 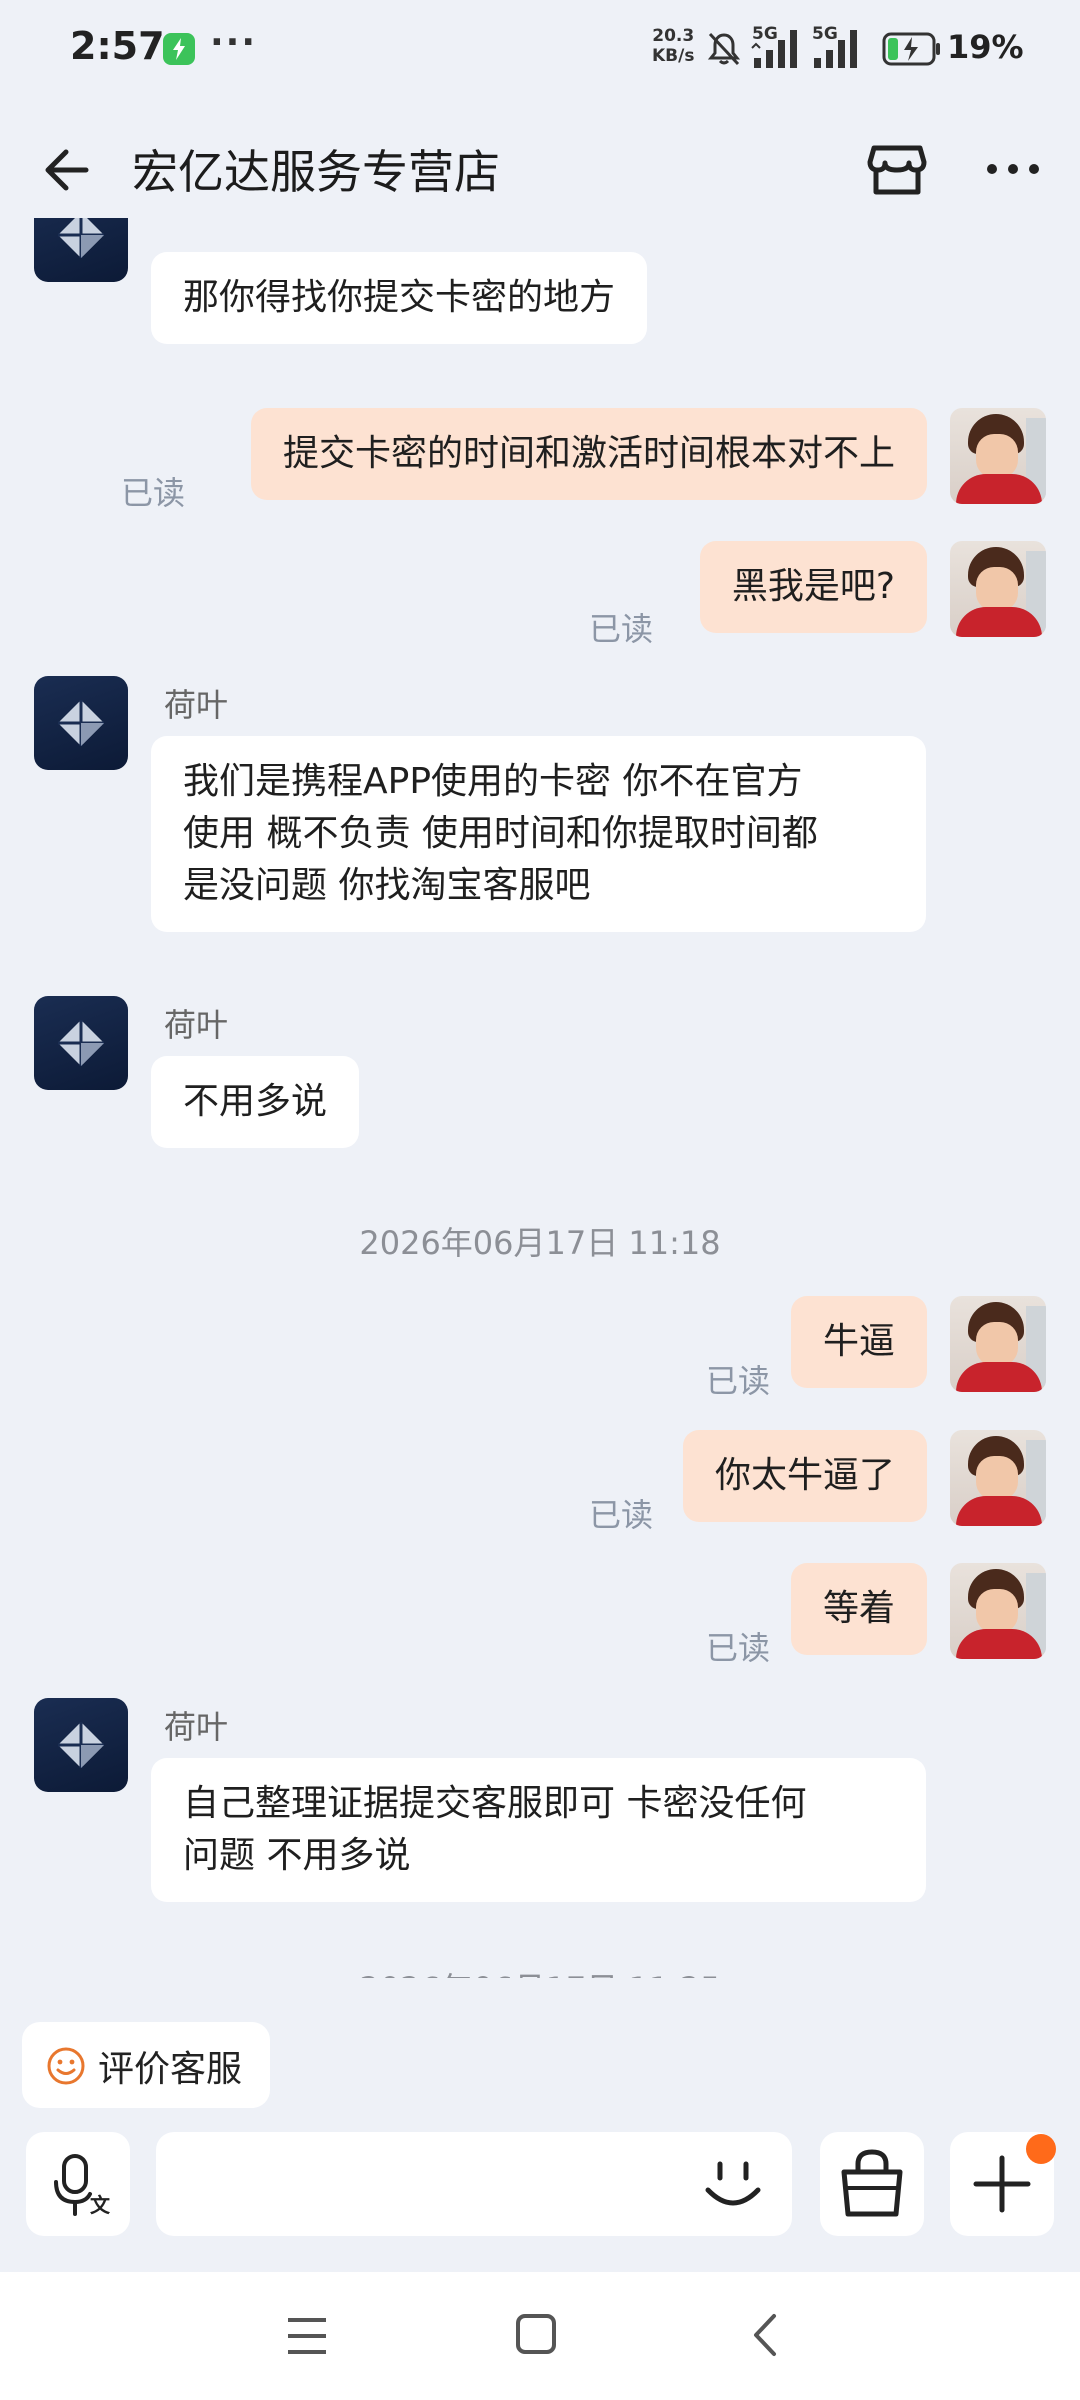 I want to click on message-bubble-outgoing: 提交卡密的时间和激活时间根本对不上, so click(x=588, y=454).